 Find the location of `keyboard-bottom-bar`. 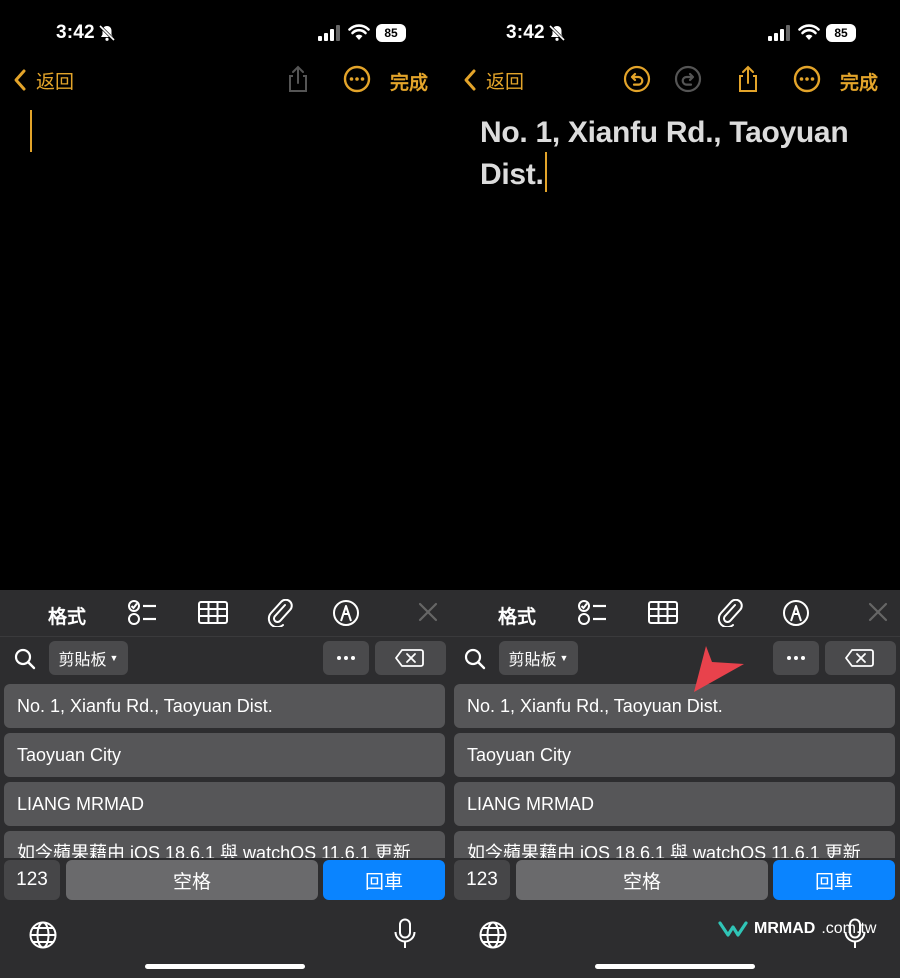

keyboard-bottom-bar is located at coordinates (225, 940).